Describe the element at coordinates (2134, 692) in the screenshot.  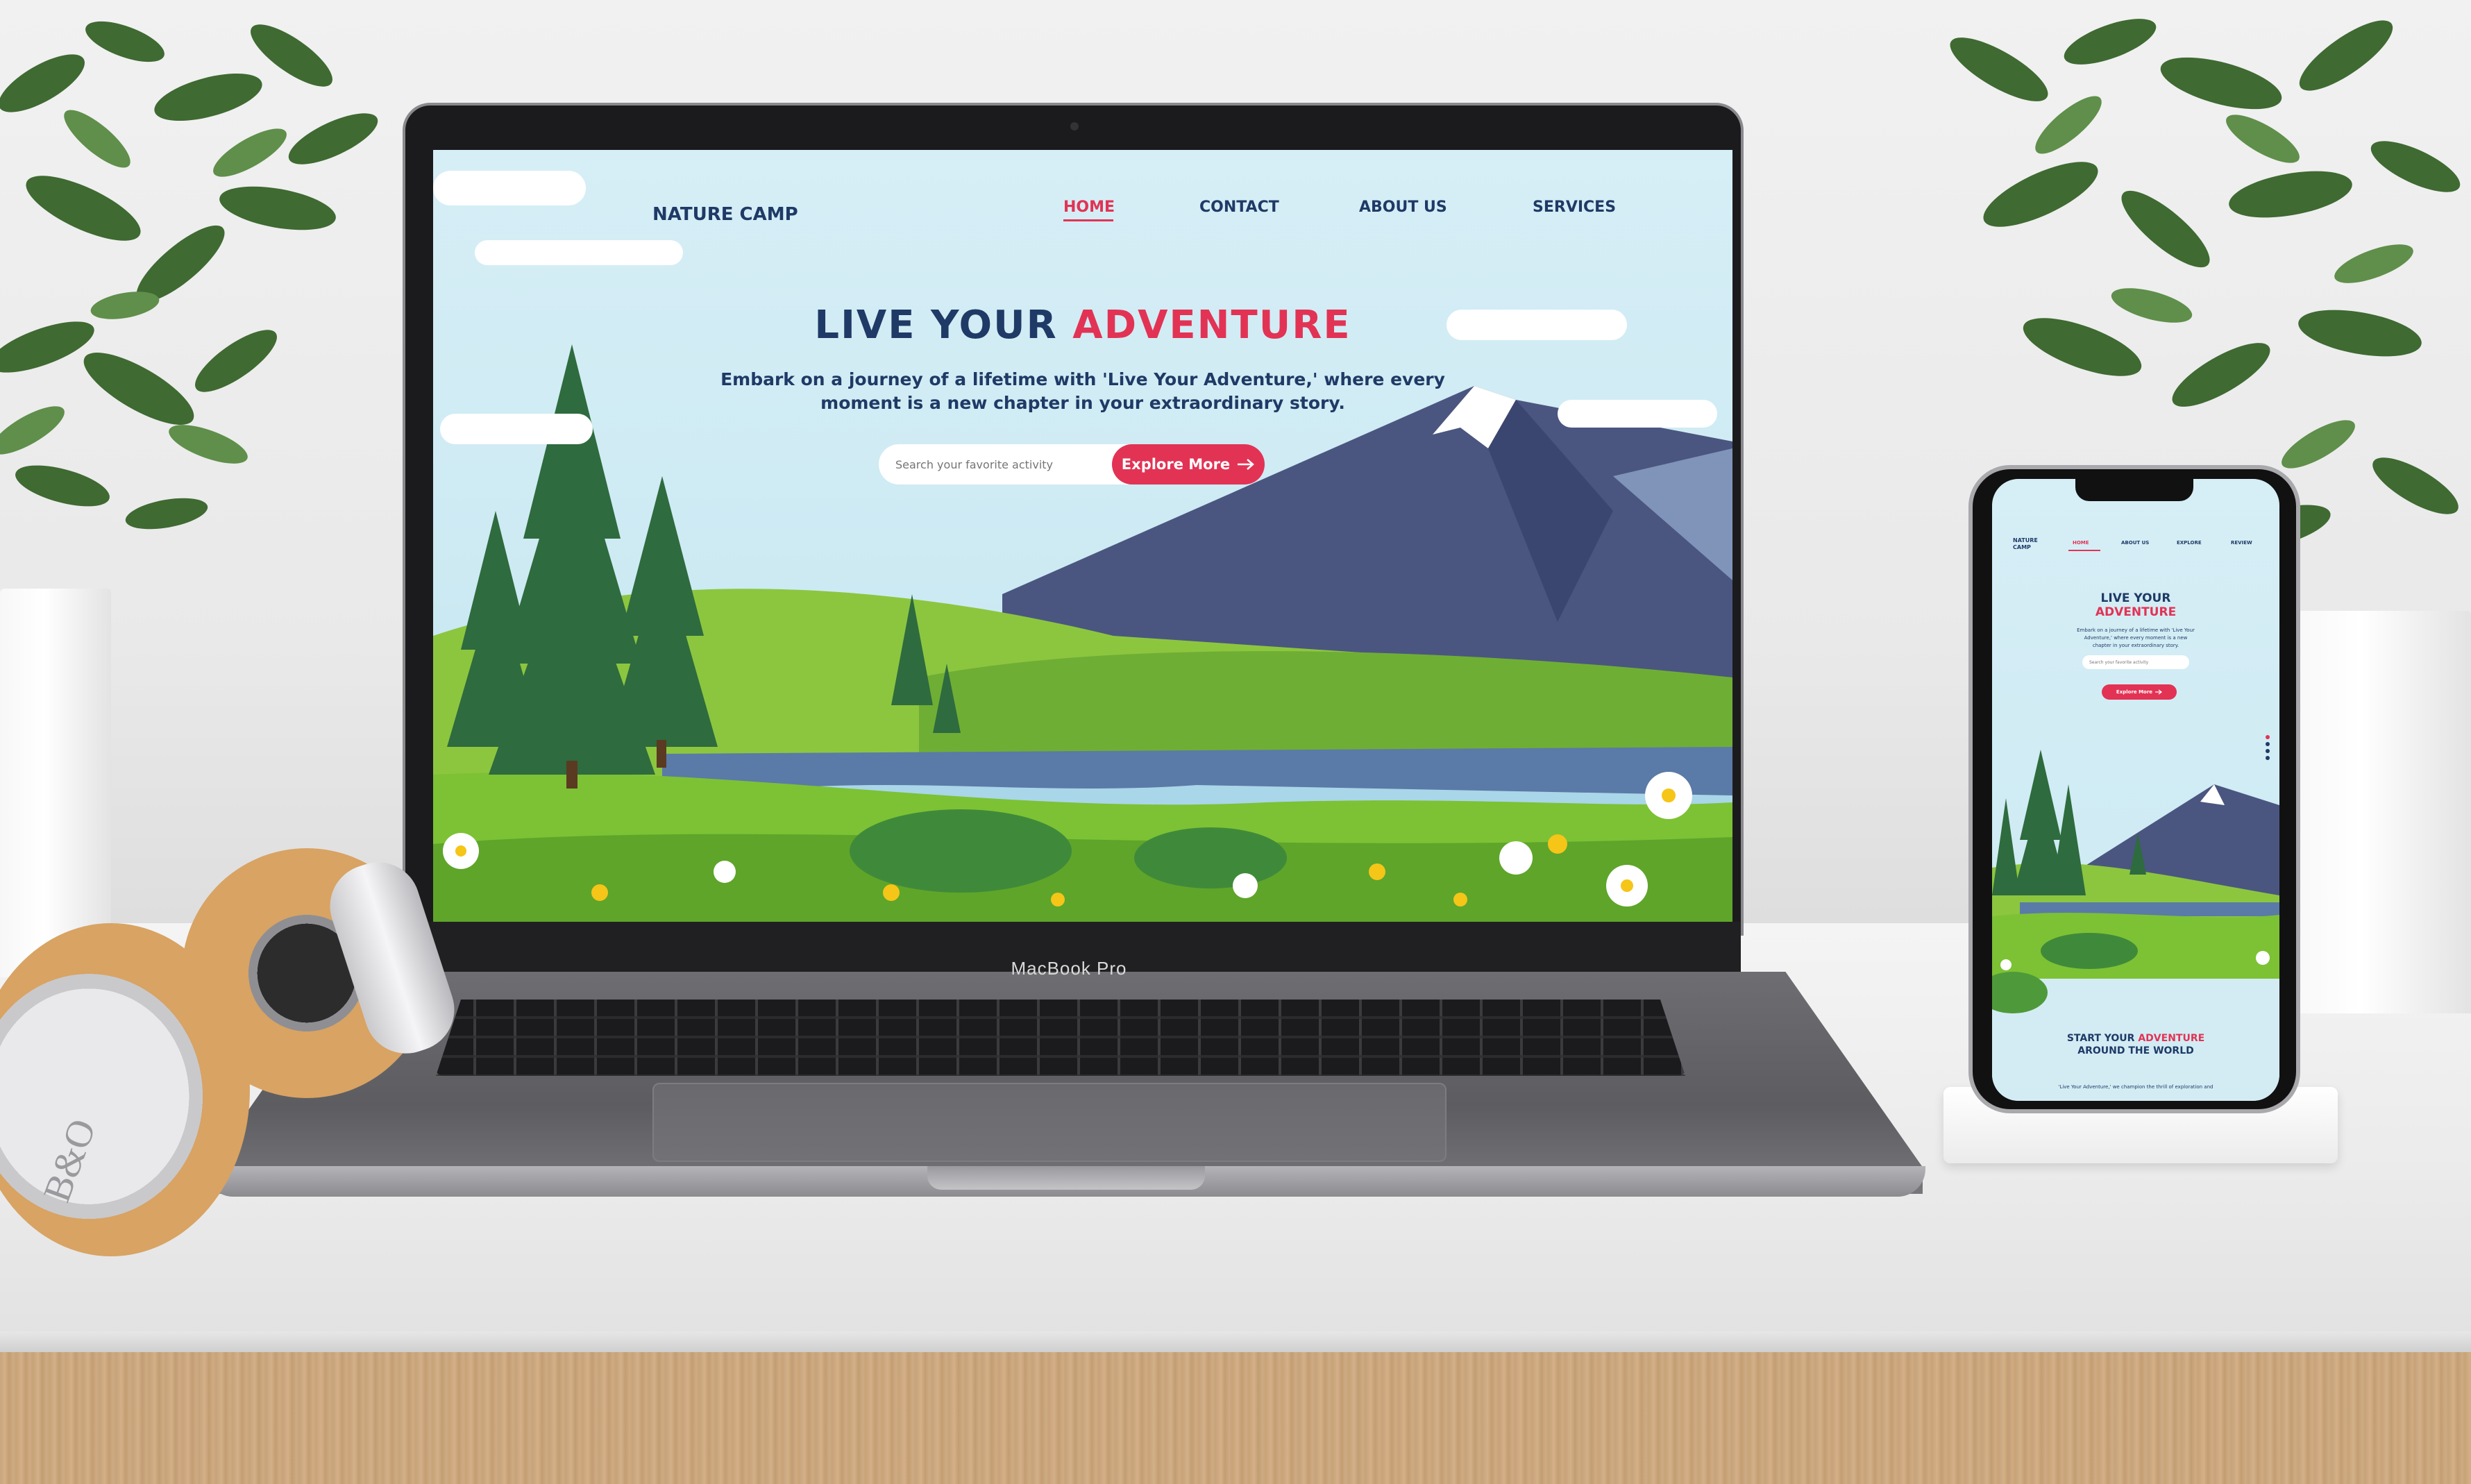
I see `phone-explore-more-label: Explore More` at that location.